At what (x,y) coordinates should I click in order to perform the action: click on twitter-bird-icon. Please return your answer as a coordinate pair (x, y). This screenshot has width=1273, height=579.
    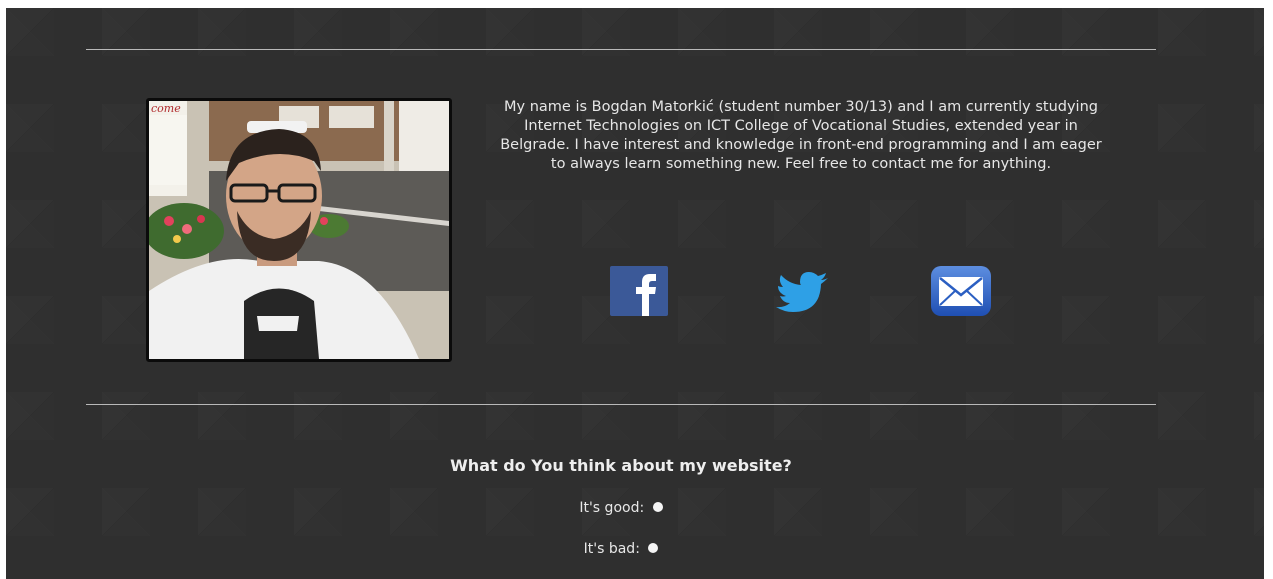
    Looking at the image, I should click on (802, 292).